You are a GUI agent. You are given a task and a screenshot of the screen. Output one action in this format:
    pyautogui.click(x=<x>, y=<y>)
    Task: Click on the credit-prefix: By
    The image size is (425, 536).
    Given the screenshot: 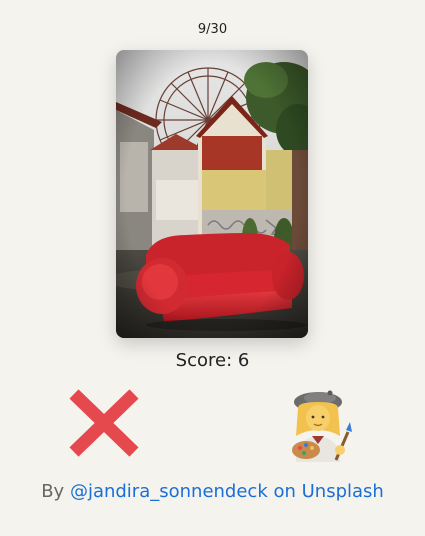 What is the action you would take?
    pyautogui.click(x=53, y=491)
    